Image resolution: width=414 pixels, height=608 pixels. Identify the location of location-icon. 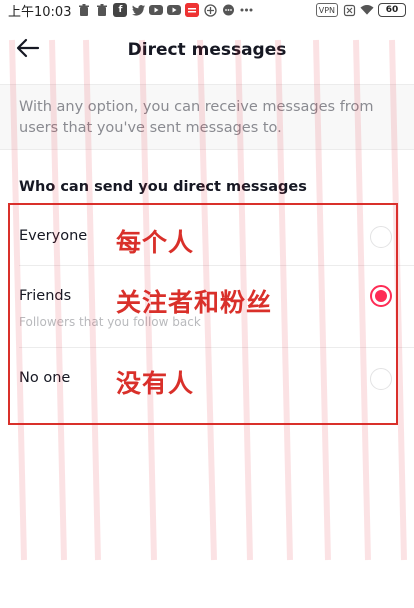
(210, 10).